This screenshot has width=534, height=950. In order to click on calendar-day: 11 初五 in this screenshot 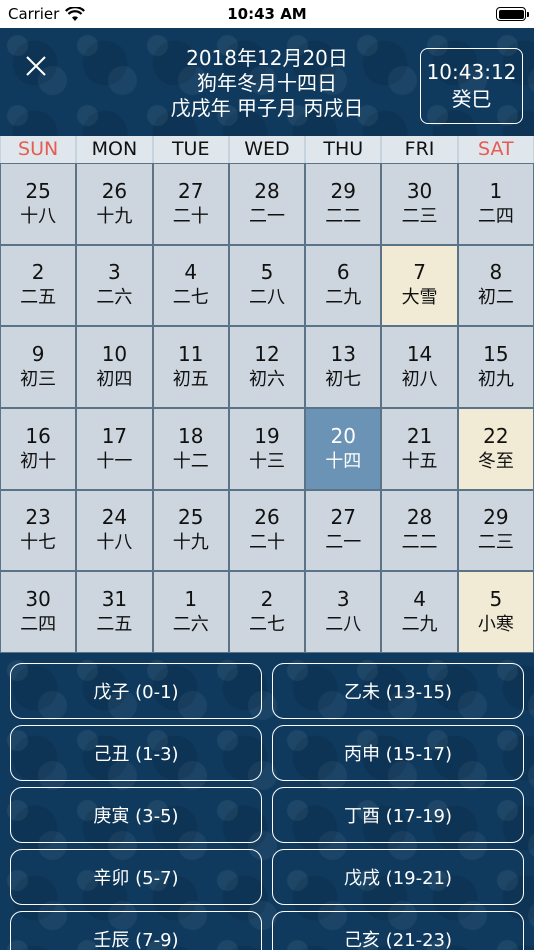, I will do `click(190, 367)`.